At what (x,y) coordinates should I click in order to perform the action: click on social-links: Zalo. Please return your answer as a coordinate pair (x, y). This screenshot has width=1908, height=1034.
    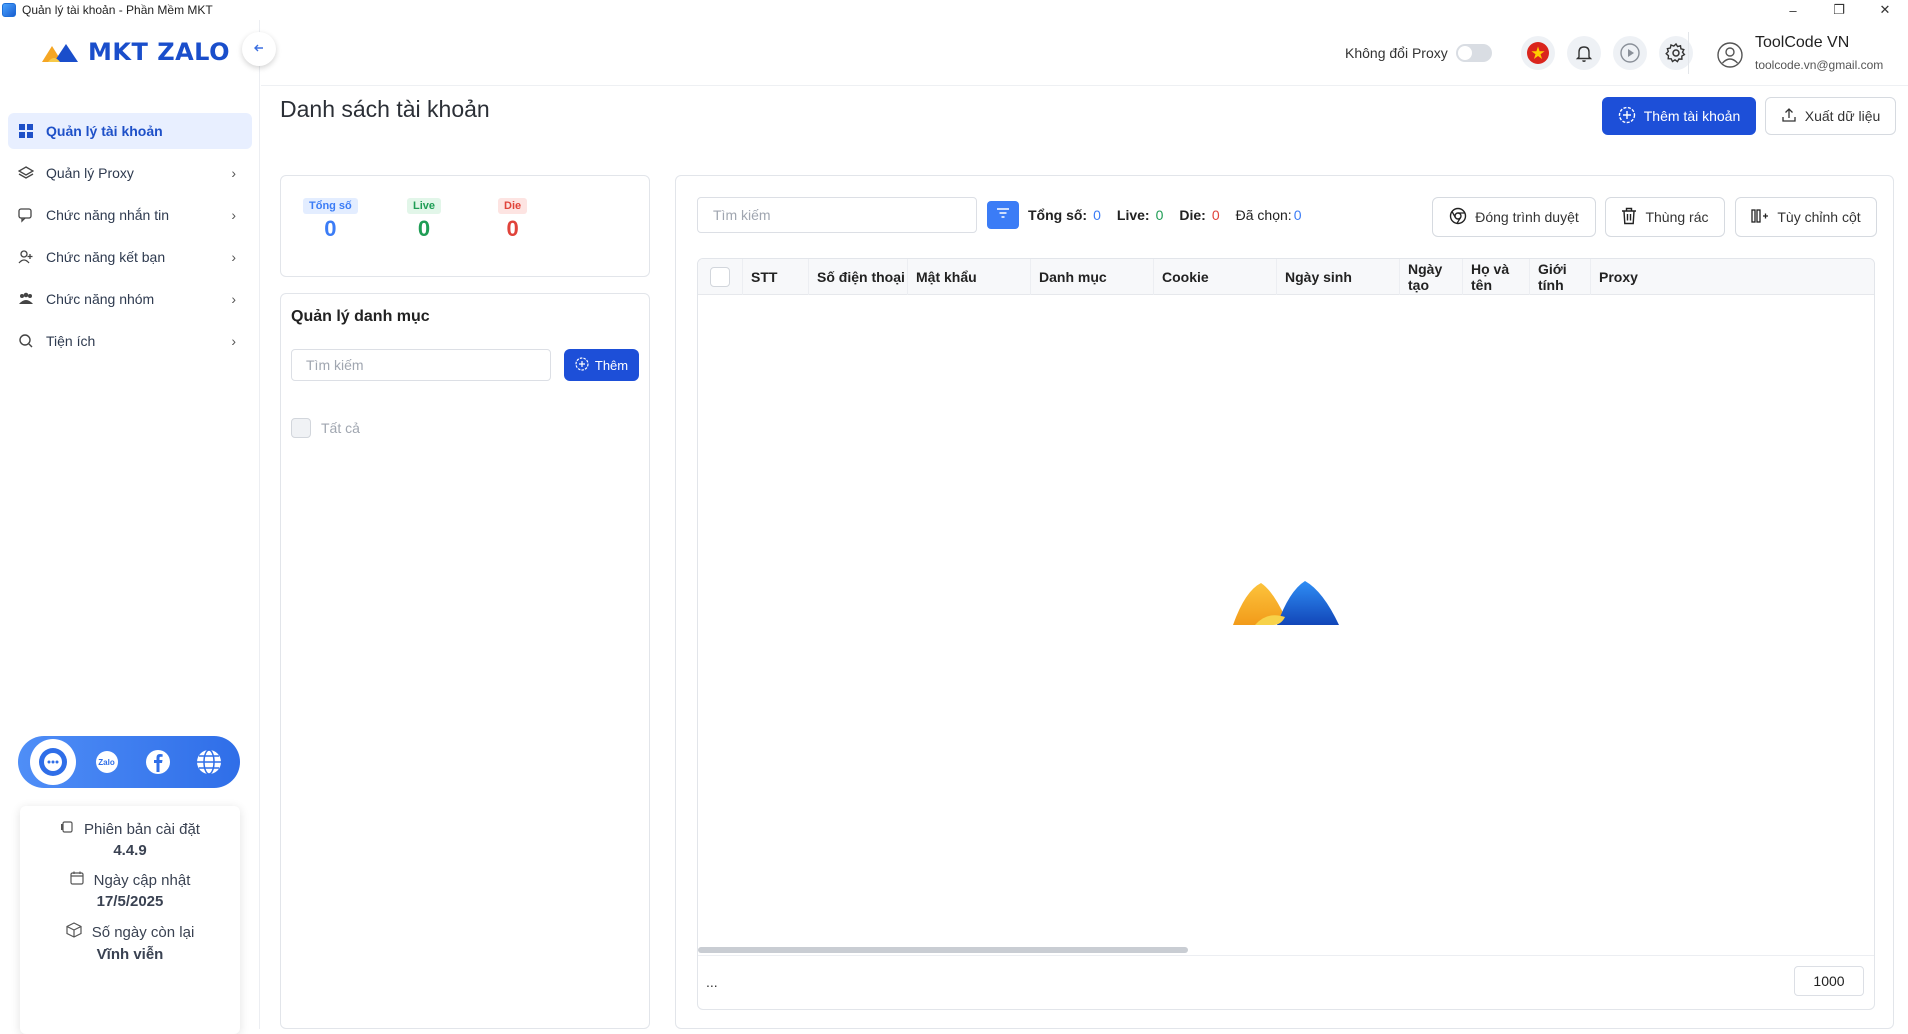
    Looking at the image, I should click on (129, 762).